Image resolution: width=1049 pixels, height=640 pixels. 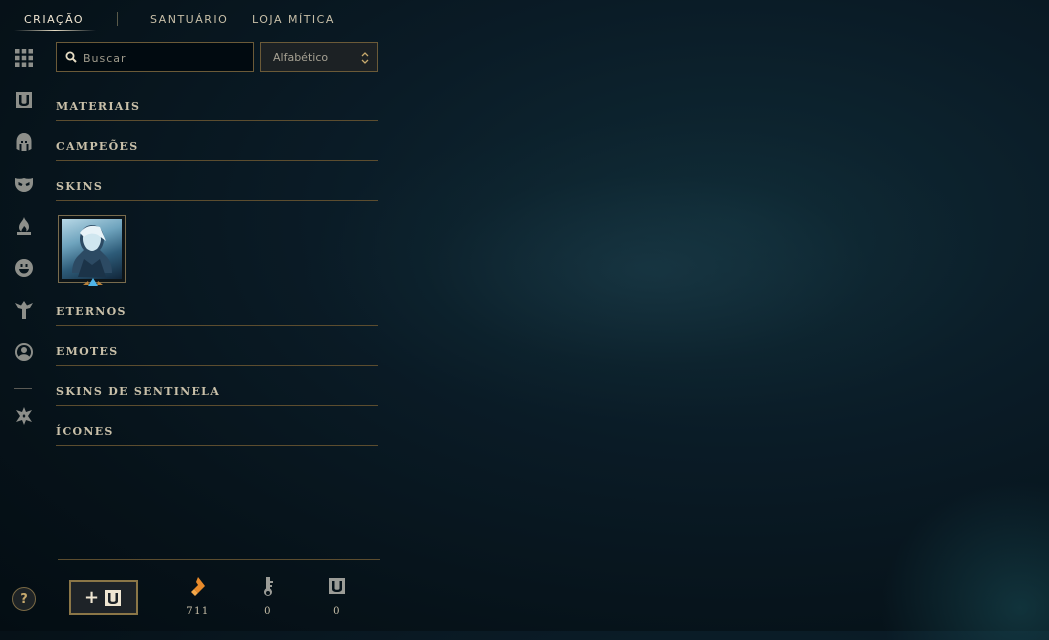 I want to click on sort-chevrons-icon, so click(x=365, y=58).